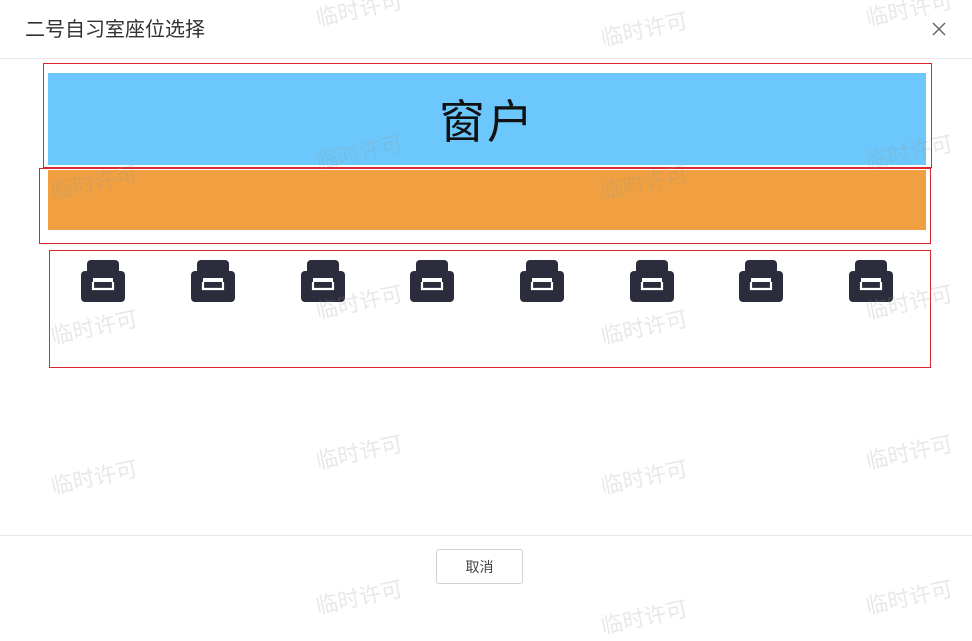  Describe the element at coordinates (479, 566) in the screenshot. I see `cancel-button: 取消` at that location.